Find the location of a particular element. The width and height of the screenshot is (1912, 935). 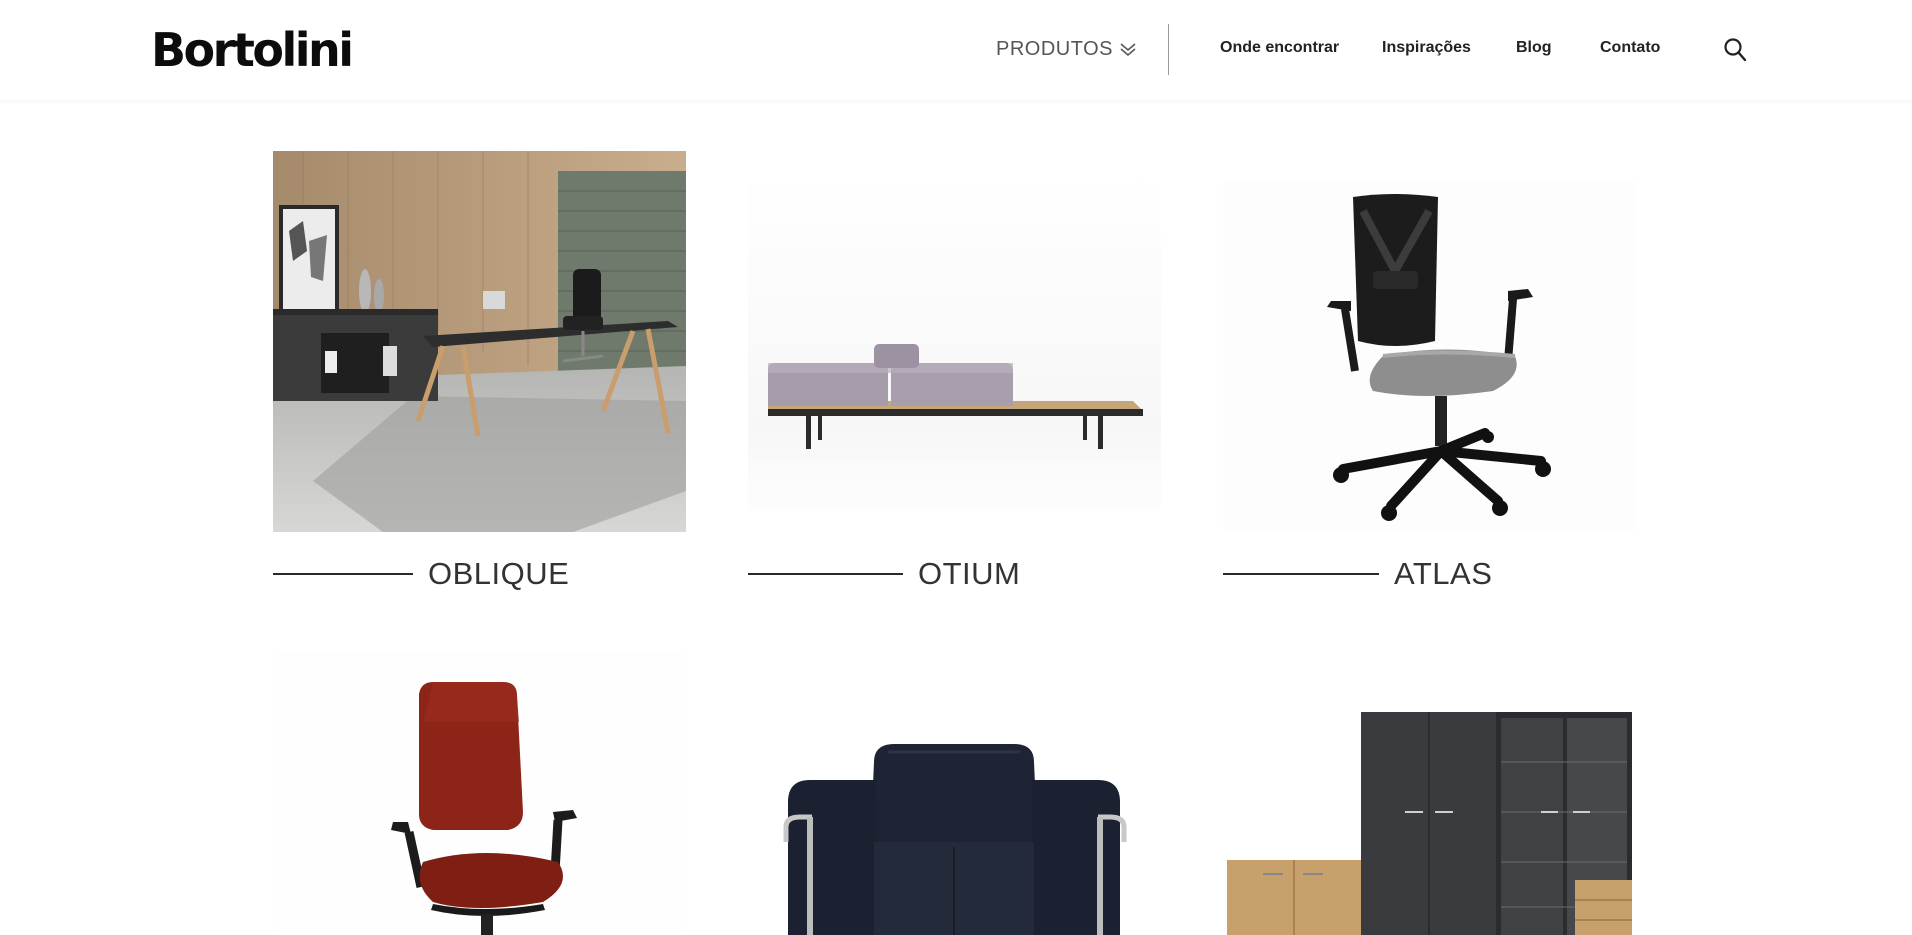

product-caption-atlas: ATLAS is located at coordinates (1357, 574).